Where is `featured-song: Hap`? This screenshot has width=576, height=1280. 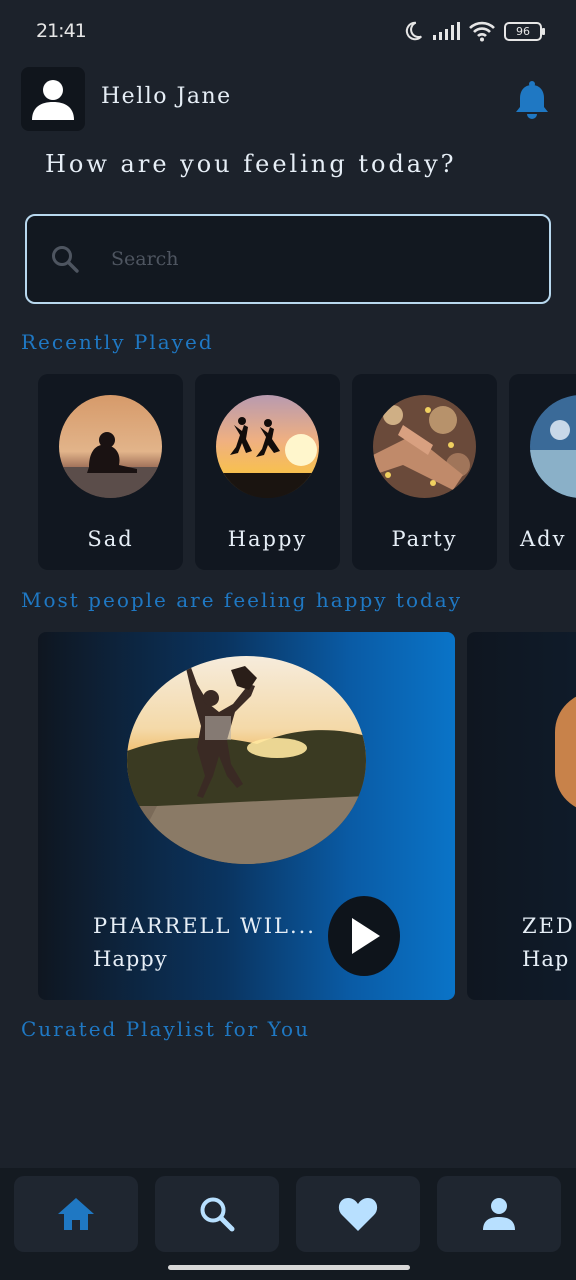 featured-song: Hap is located at coordinates (546, 959).